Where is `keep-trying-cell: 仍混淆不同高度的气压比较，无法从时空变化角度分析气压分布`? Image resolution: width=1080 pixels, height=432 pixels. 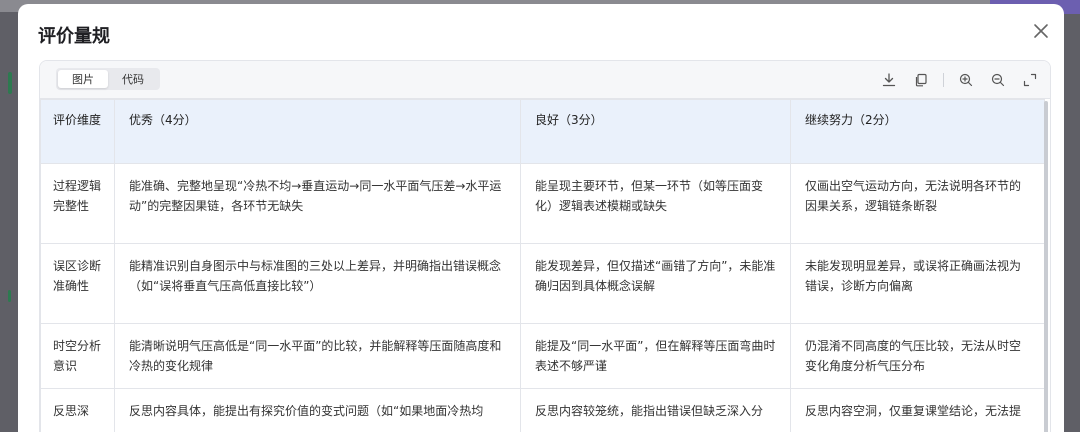
keep-trying-cell: 仍混淆不同高度的气压比较，无法从时空变化角度分析气压分布 is located at coordinates (917, 356).